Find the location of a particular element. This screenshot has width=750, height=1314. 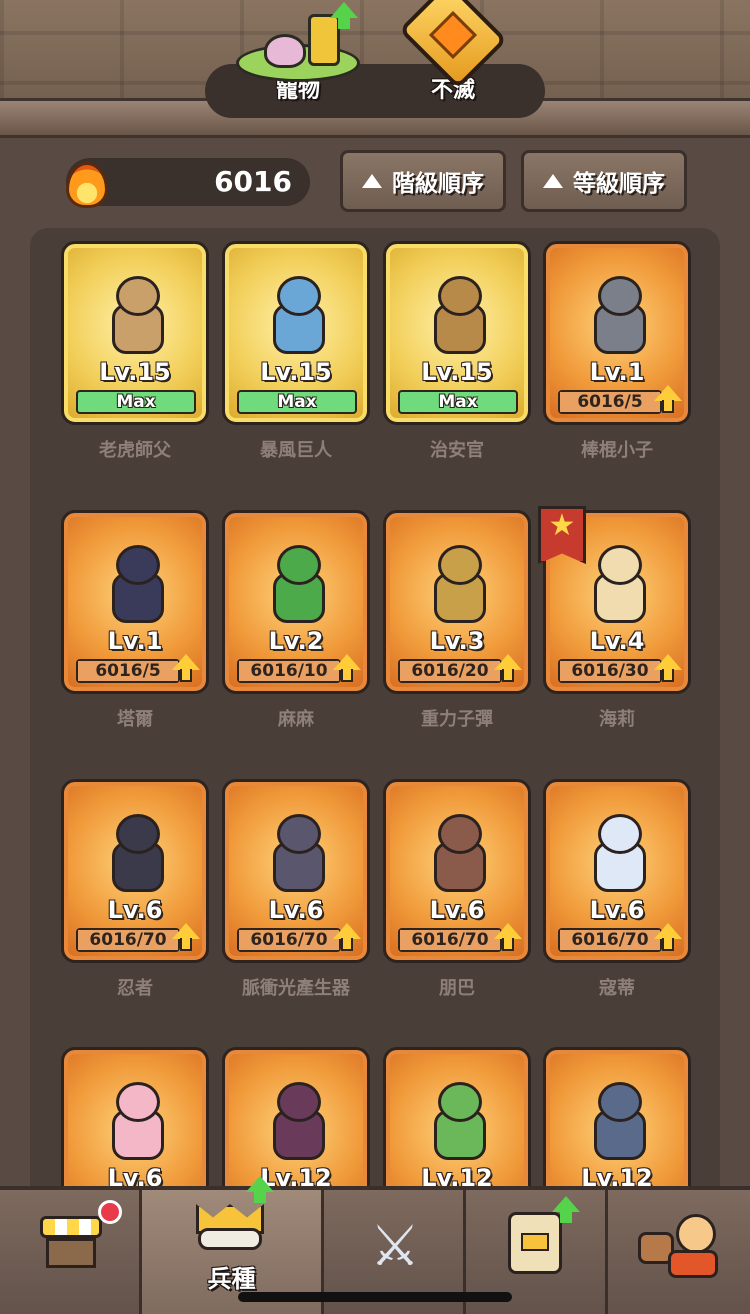

sort-by-level-button: 等級順序 is located at coordinates (604, 181).